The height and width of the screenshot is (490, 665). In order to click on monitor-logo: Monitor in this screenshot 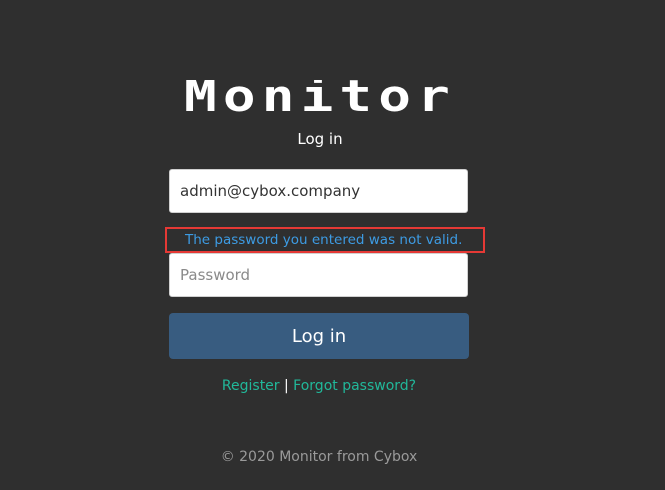, I will do `click(320, 96)`.